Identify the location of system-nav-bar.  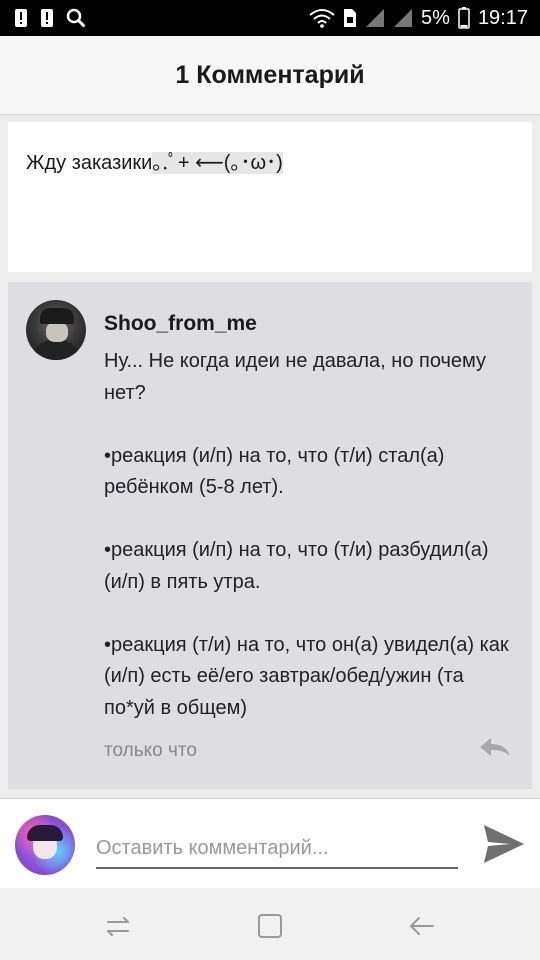
(270, 924).